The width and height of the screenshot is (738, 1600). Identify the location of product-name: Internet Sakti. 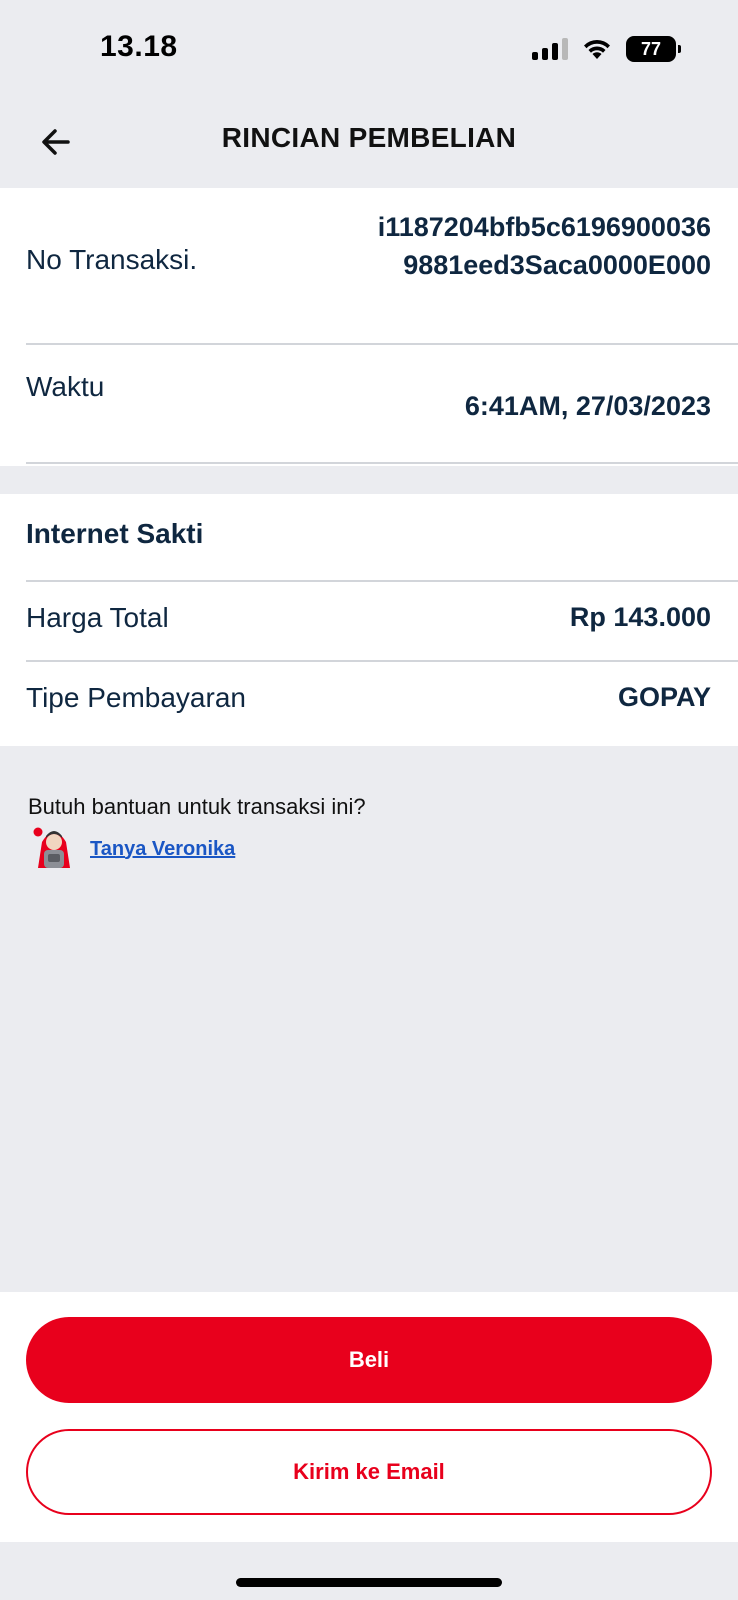
(115, 533).